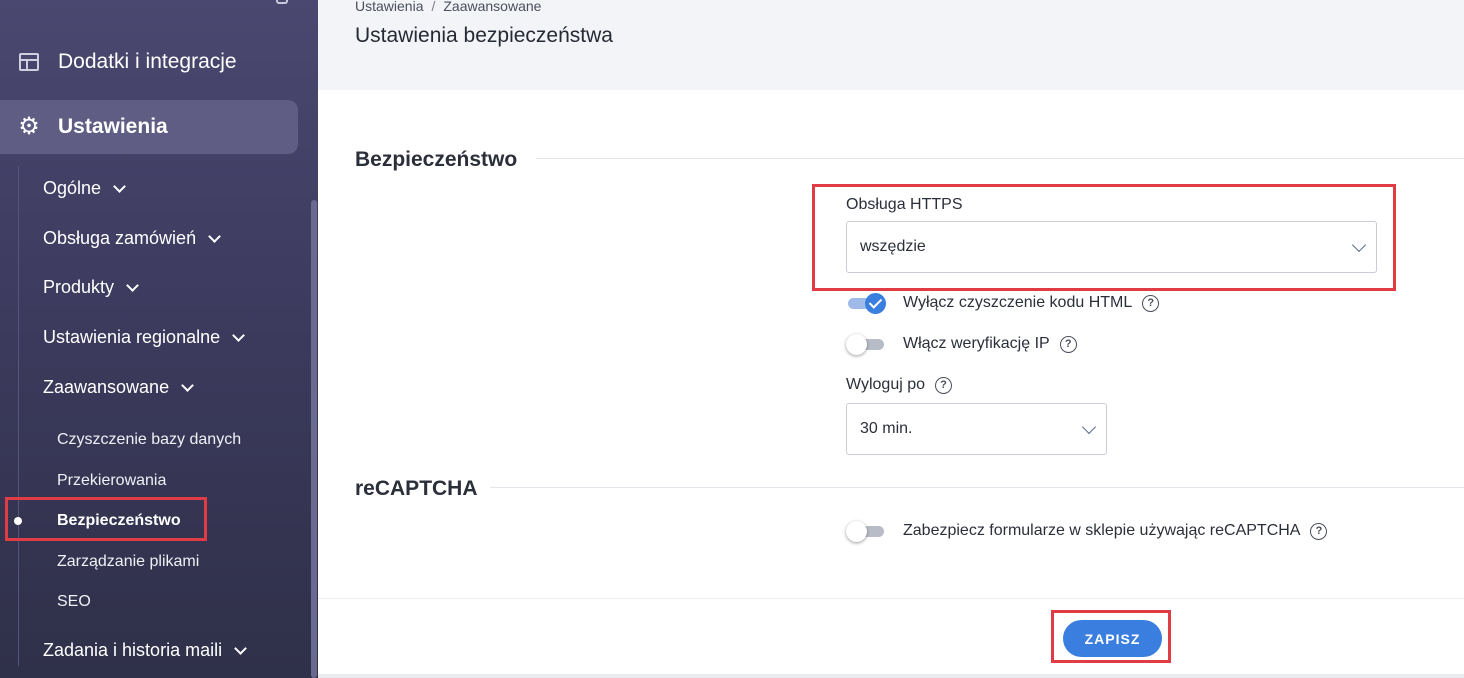  What do you see at coordinates (29, 62) in the screenshot?
I see `box-icon` at bounding box center [29, 62].